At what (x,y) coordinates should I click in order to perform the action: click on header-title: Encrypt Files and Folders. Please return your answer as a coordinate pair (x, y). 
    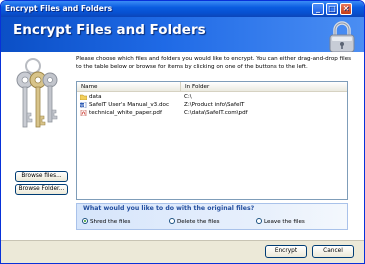
    Looking at the image, I should click on (109, 30).